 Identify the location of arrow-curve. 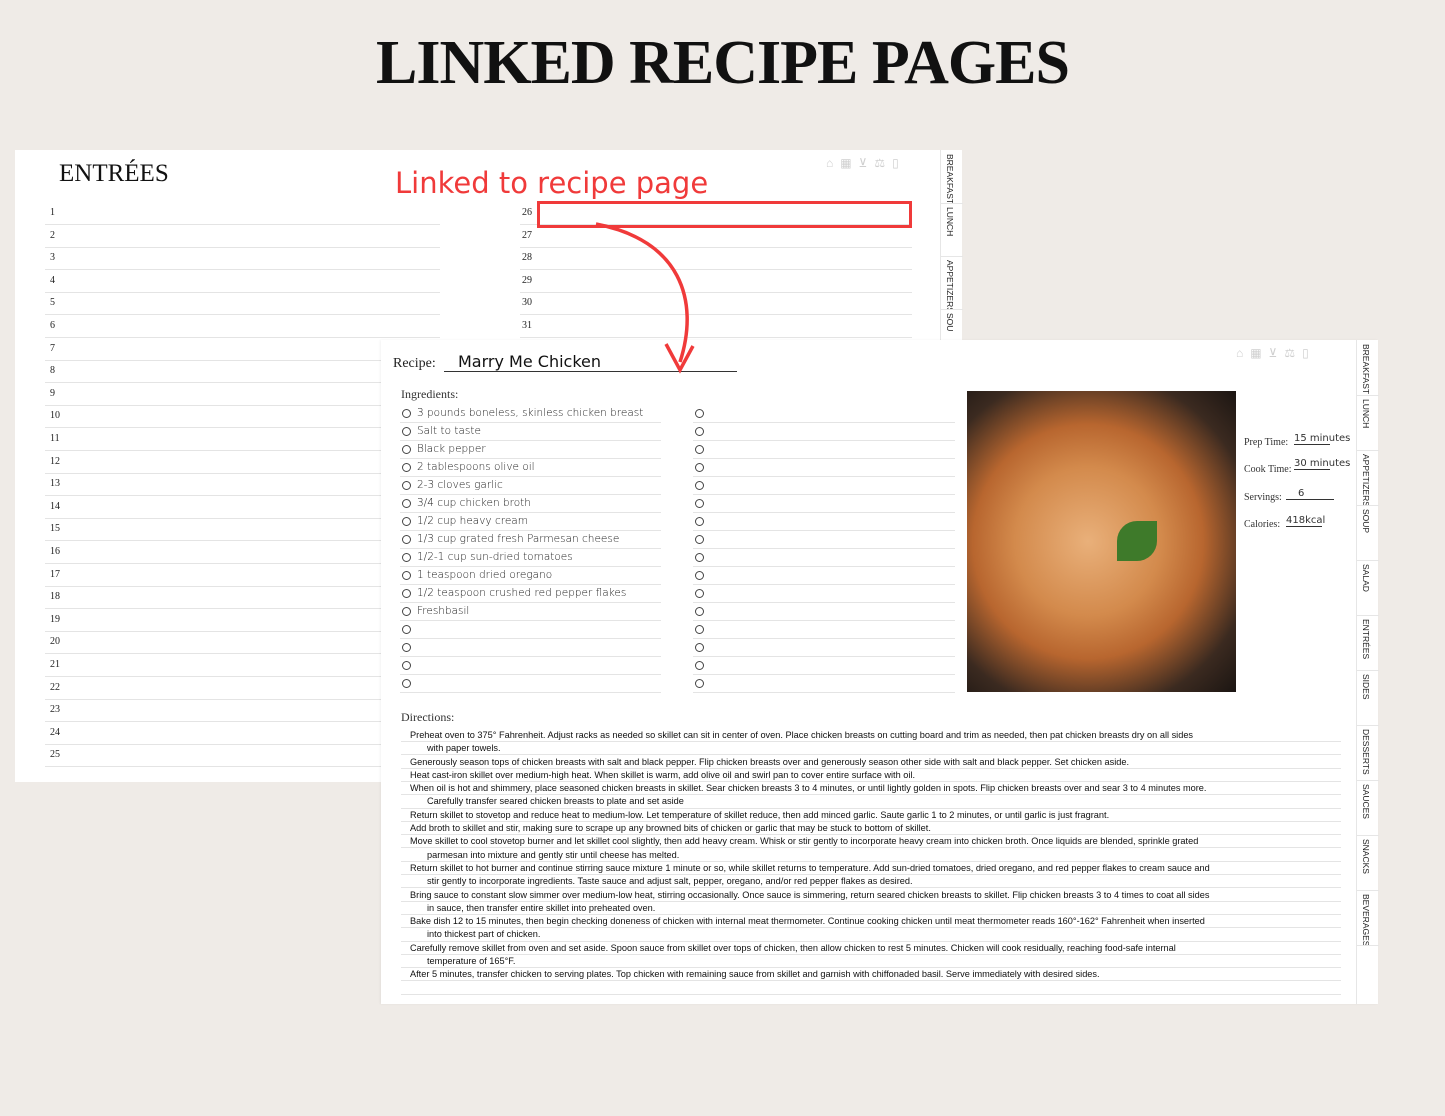
(642, 292).